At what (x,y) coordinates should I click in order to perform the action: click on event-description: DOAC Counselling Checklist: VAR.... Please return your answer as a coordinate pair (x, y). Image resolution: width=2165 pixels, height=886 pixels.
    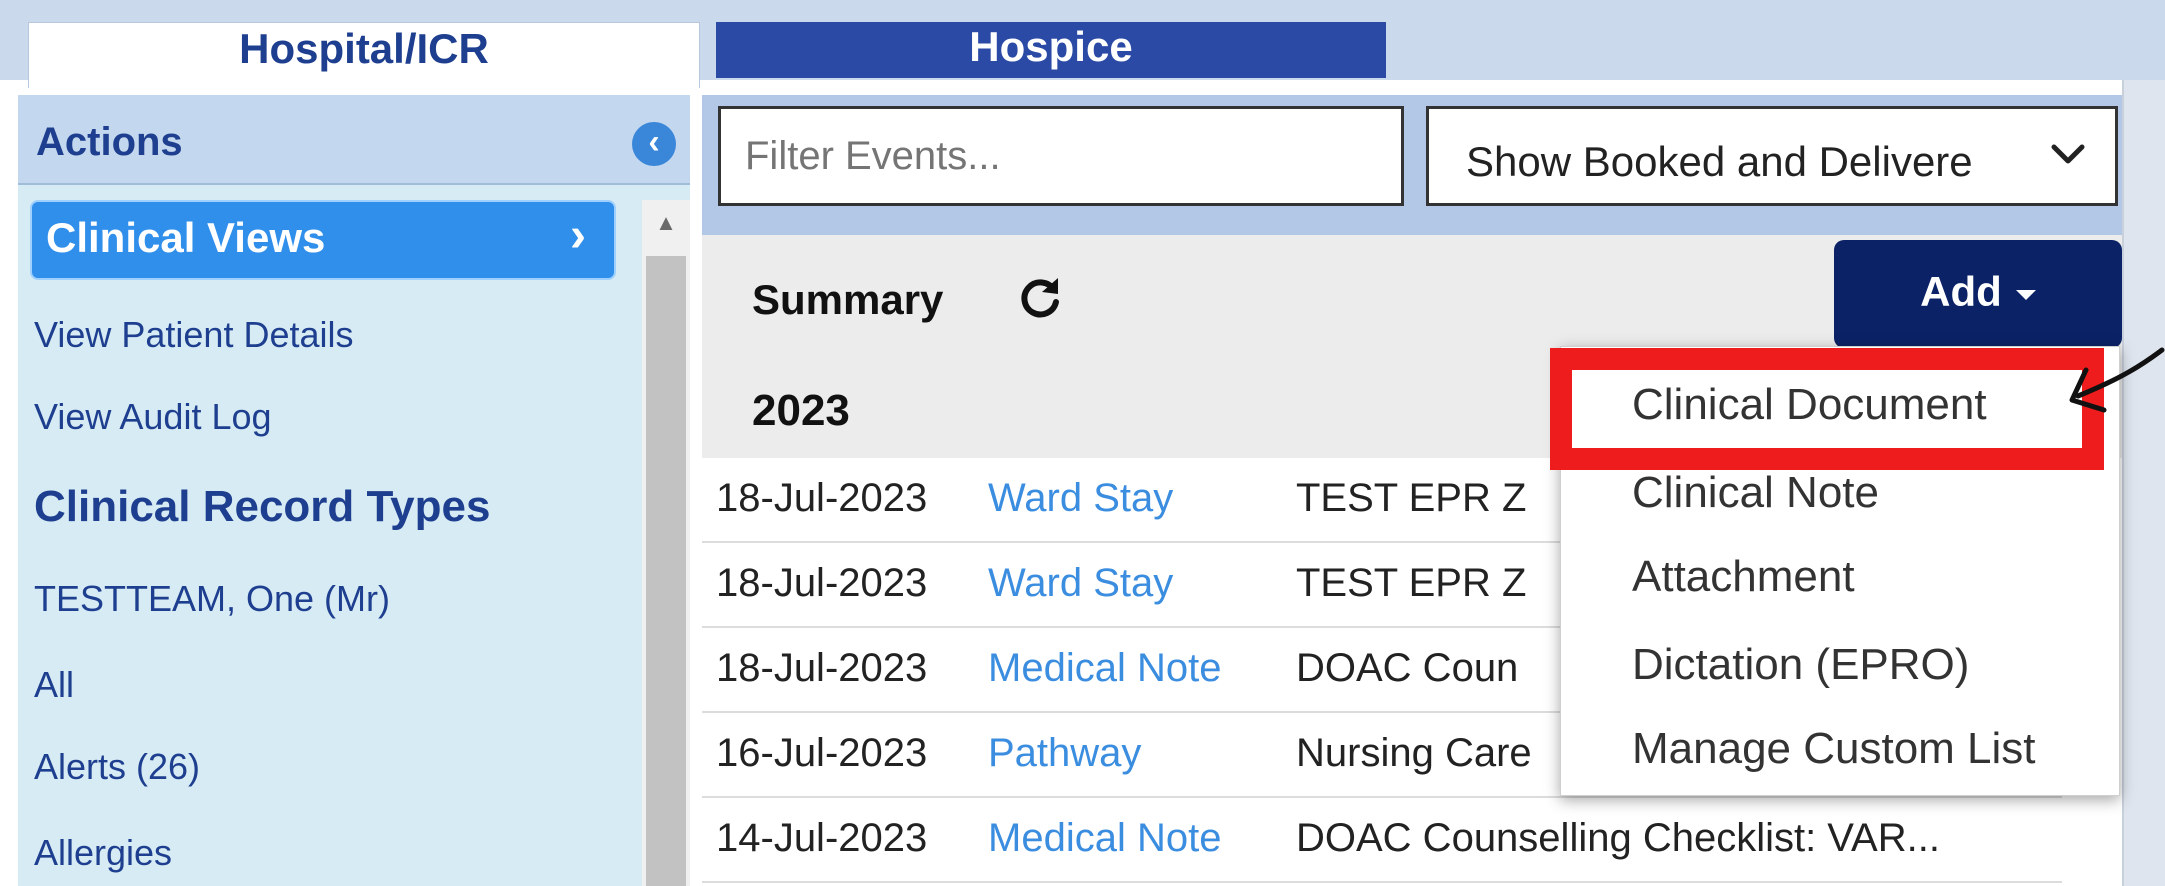
    Looking at the image, I should click on (1618, 838).